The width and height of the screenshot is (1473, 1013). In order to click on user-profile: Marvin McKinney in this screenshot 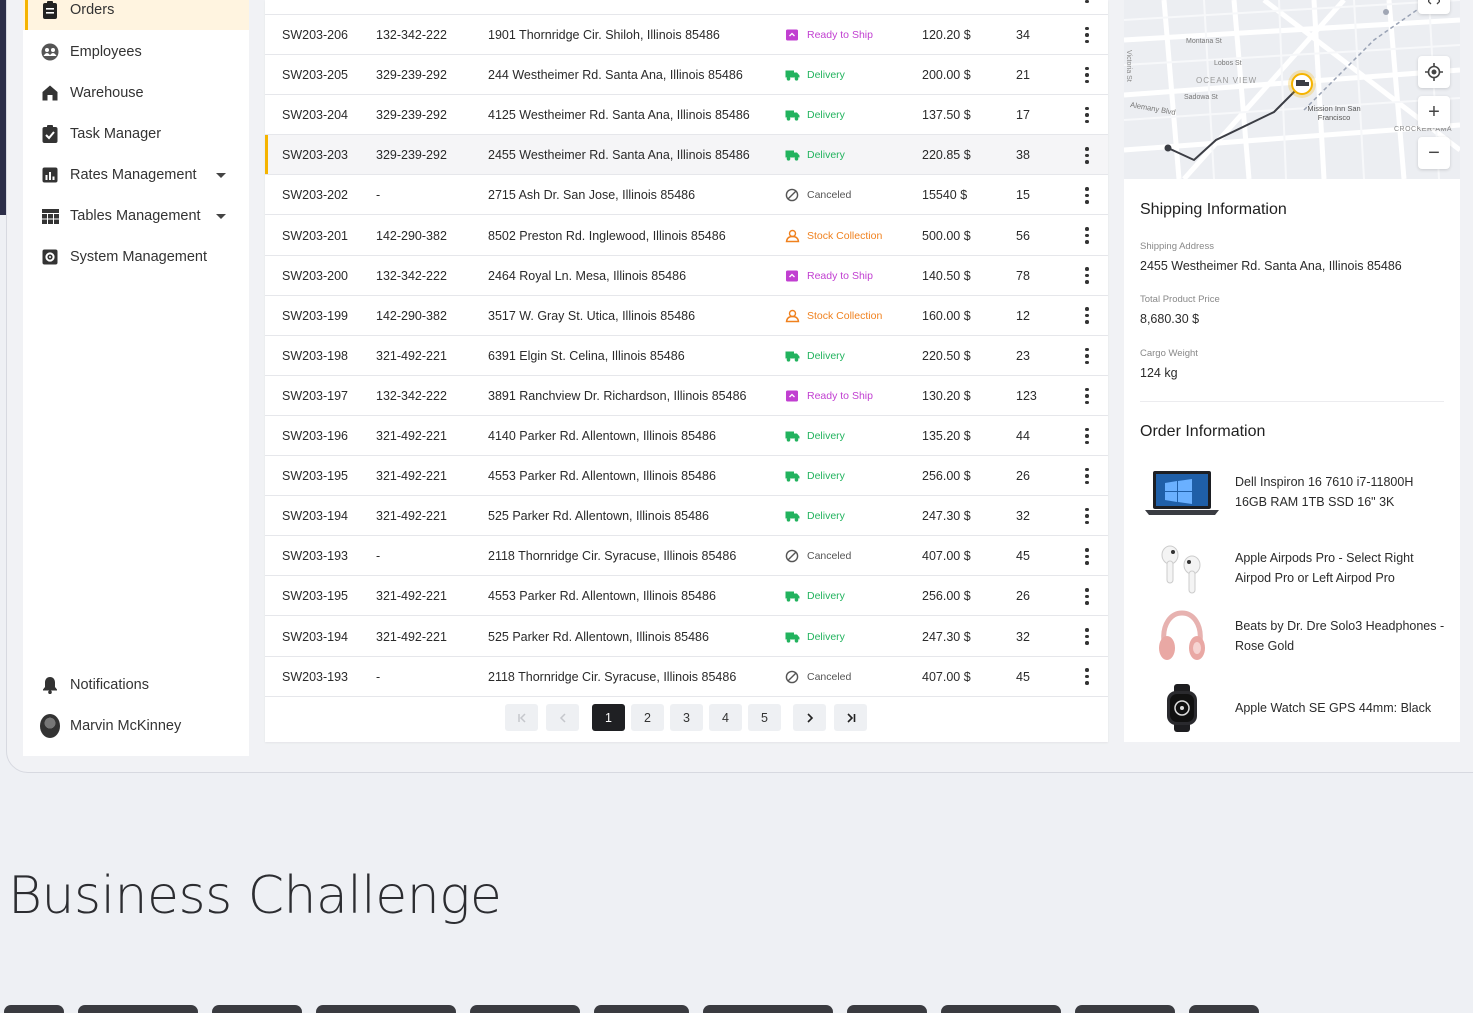, I will do `click(136, 726)`.